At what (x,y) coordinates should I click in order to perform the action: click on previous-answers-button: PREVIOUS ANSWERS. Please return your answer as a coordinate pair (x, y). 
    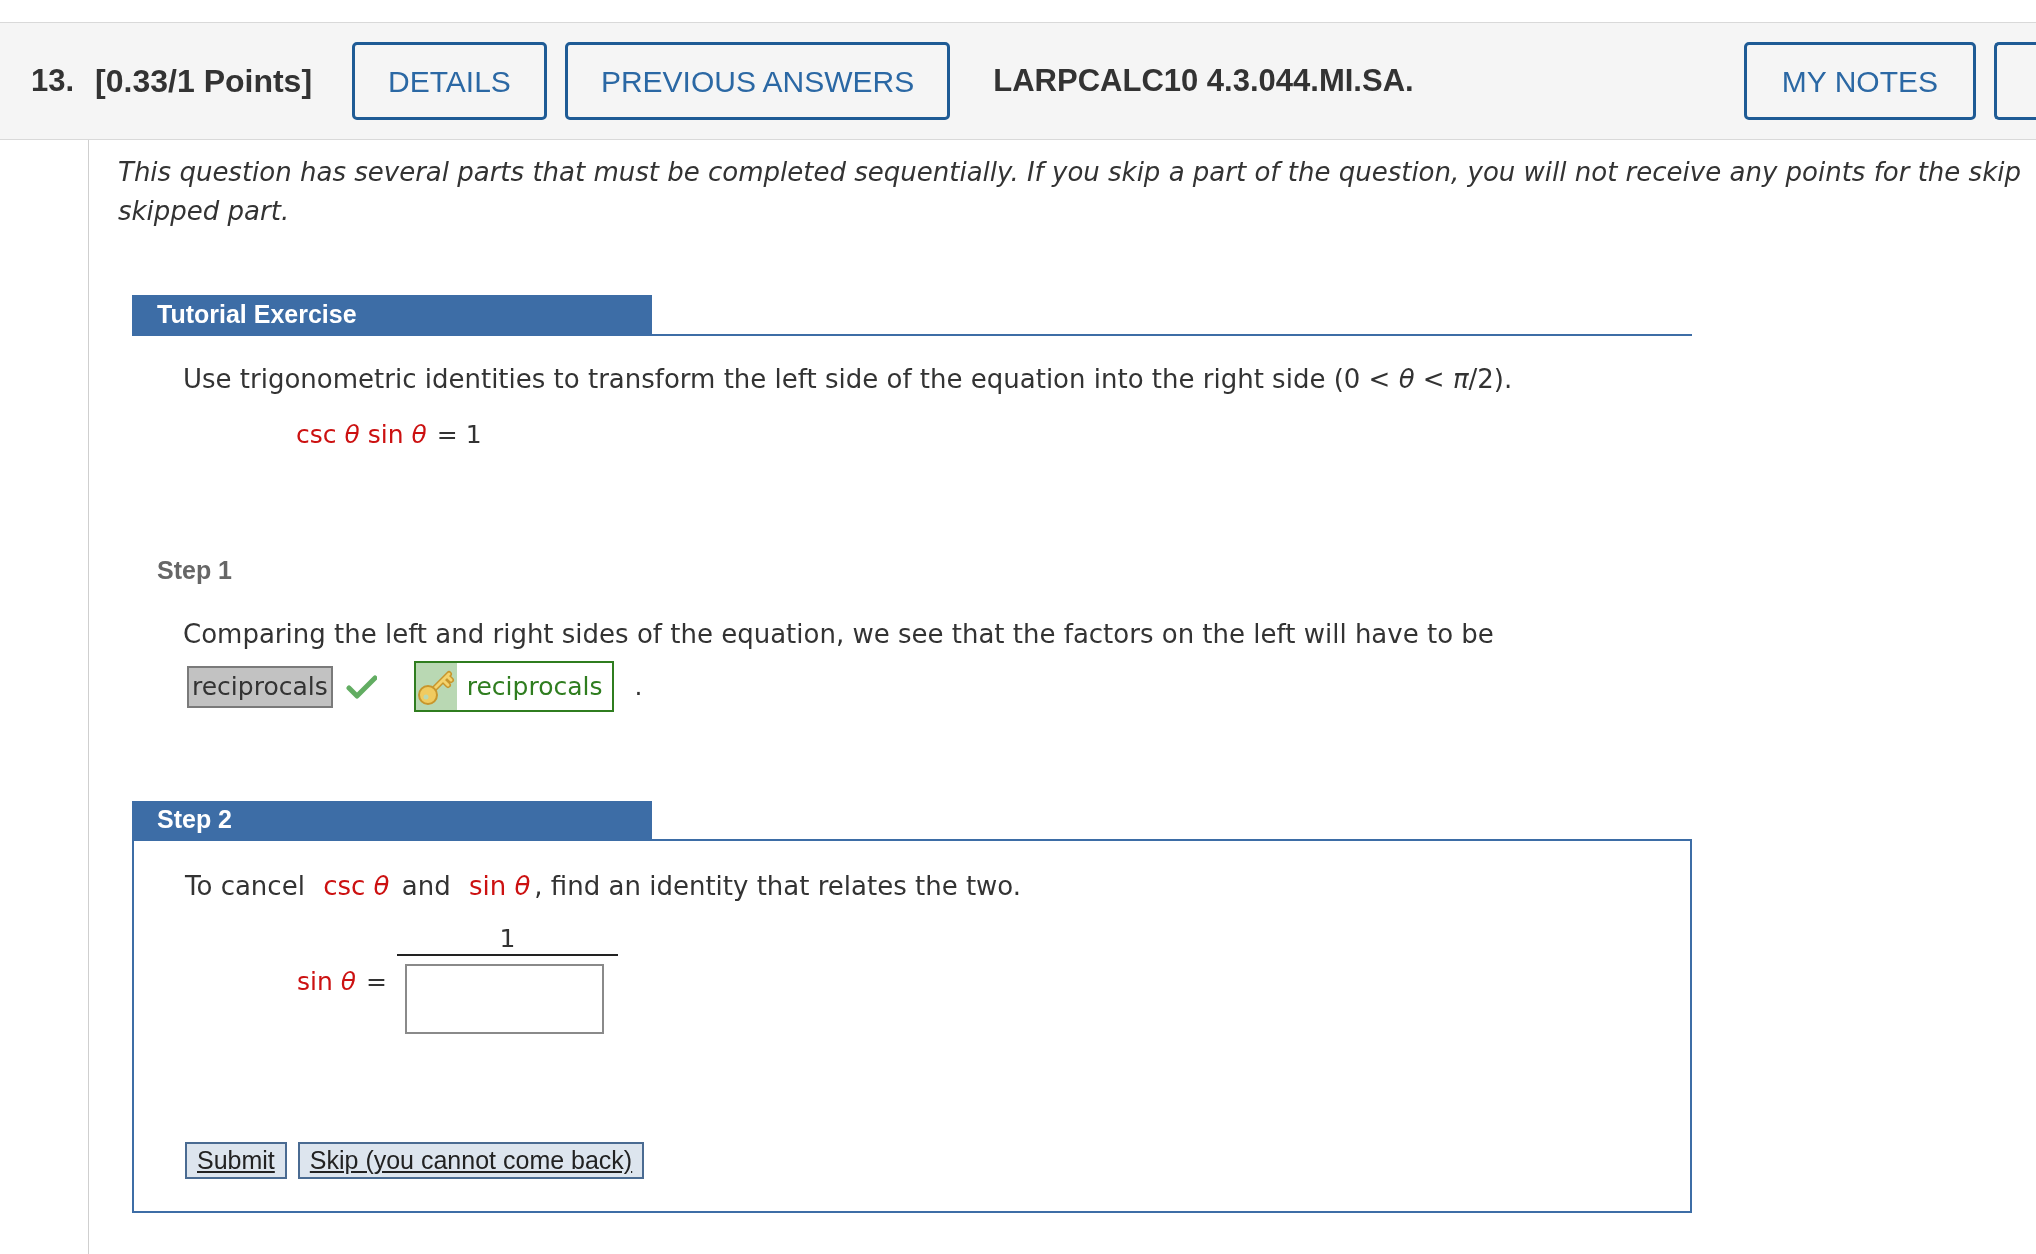
    Looking at the image, I should click on (757, 81).